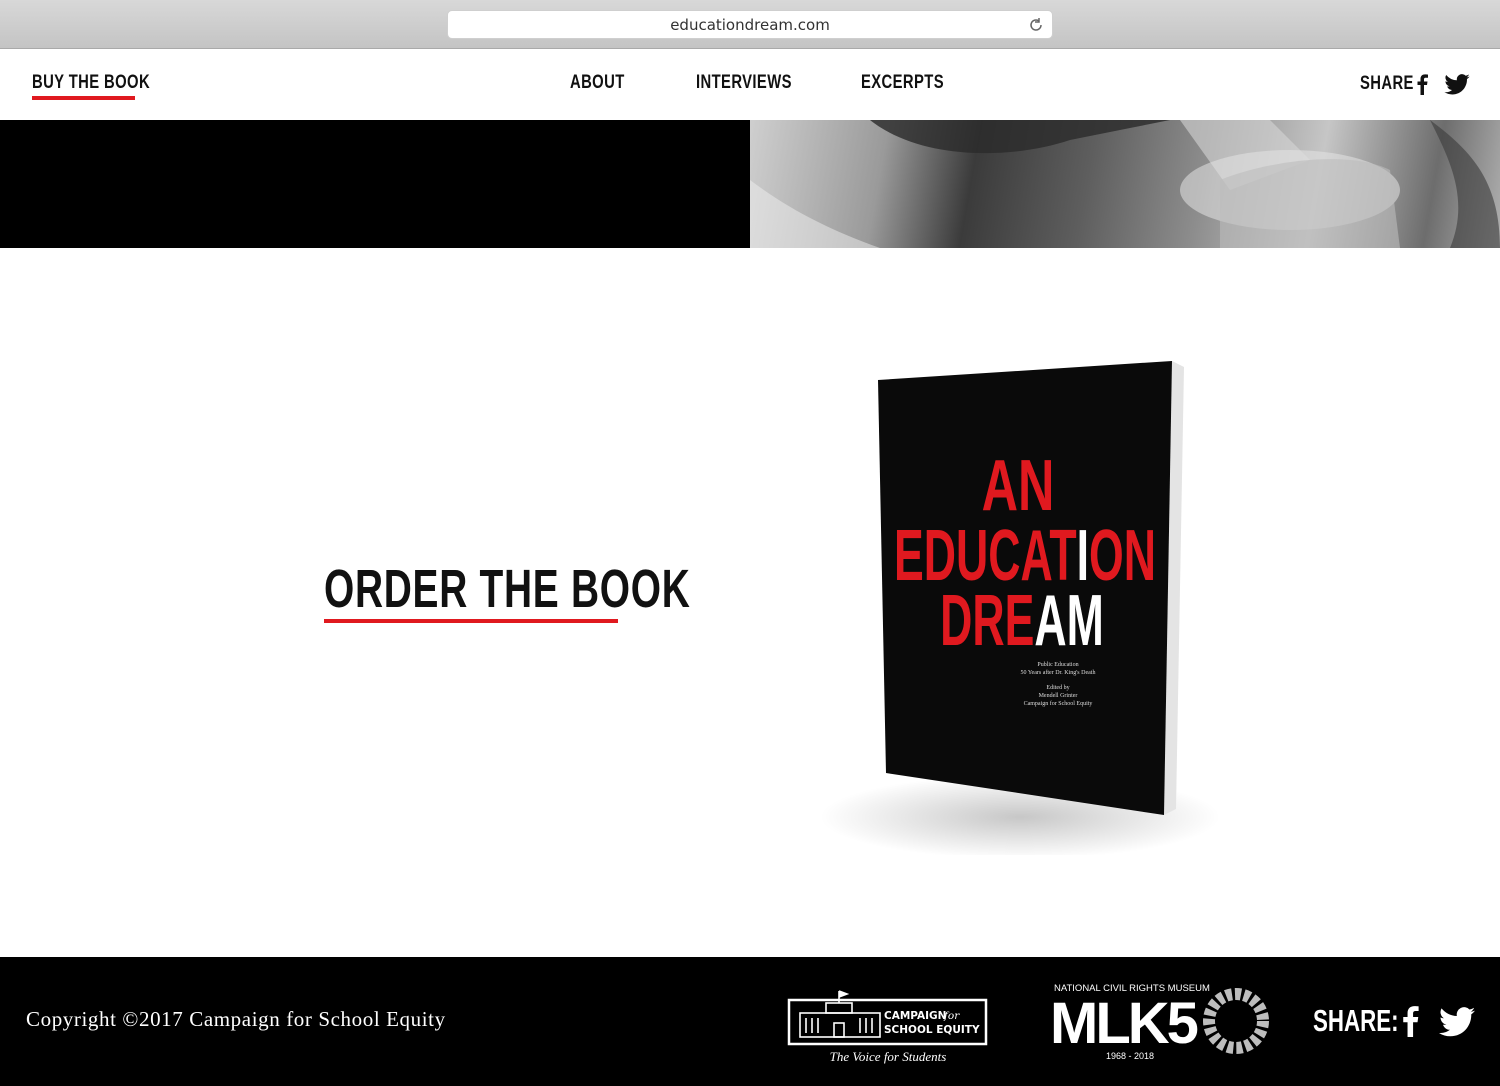 The image size is (1500, 1086). I want to click on book-title-line3-b: AM, so click(1068, 620).